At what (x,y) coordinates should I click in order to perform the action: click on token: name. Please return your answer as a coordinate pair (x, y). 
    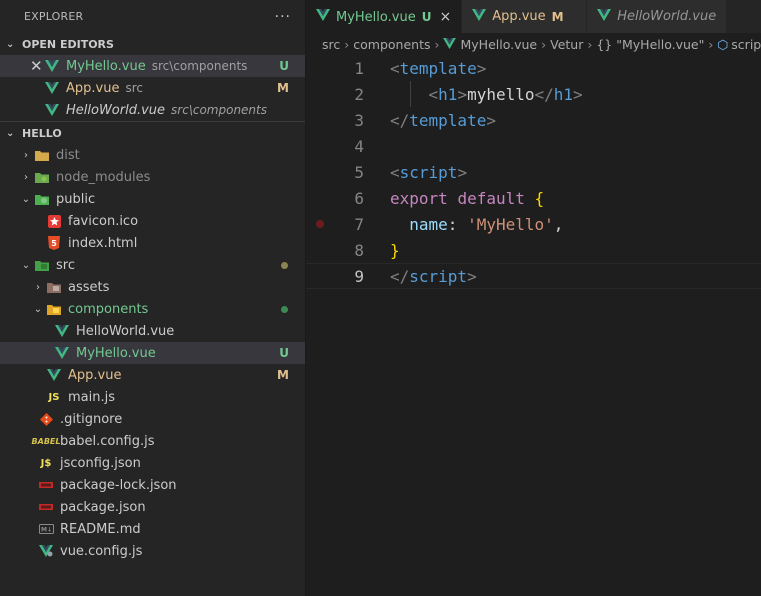
    Looking at the image, I should click on (428, 224).